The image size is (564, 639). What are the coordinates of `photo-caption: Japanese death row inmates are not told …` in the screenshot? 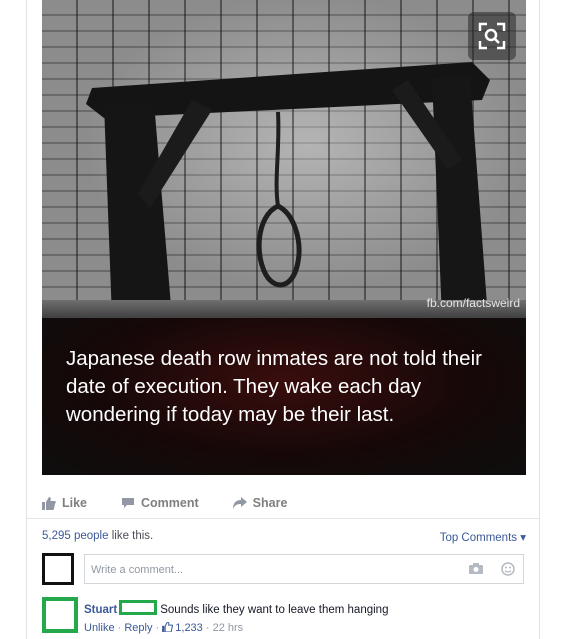 It's located at (274, 386).